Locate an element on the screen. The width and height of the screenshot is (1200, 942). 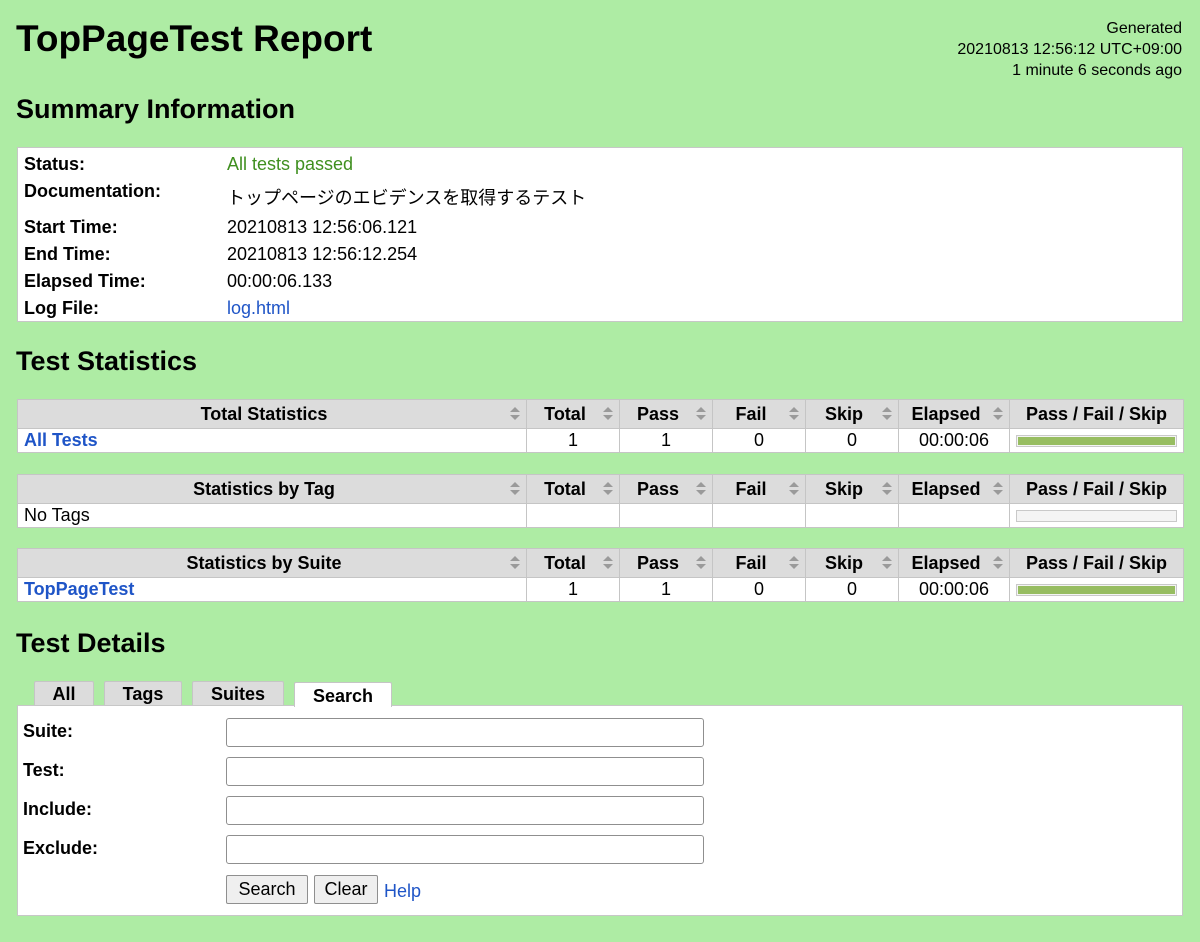
start-time-value: 20210813 12:56:06.121 is located at coordinates (322, 227).